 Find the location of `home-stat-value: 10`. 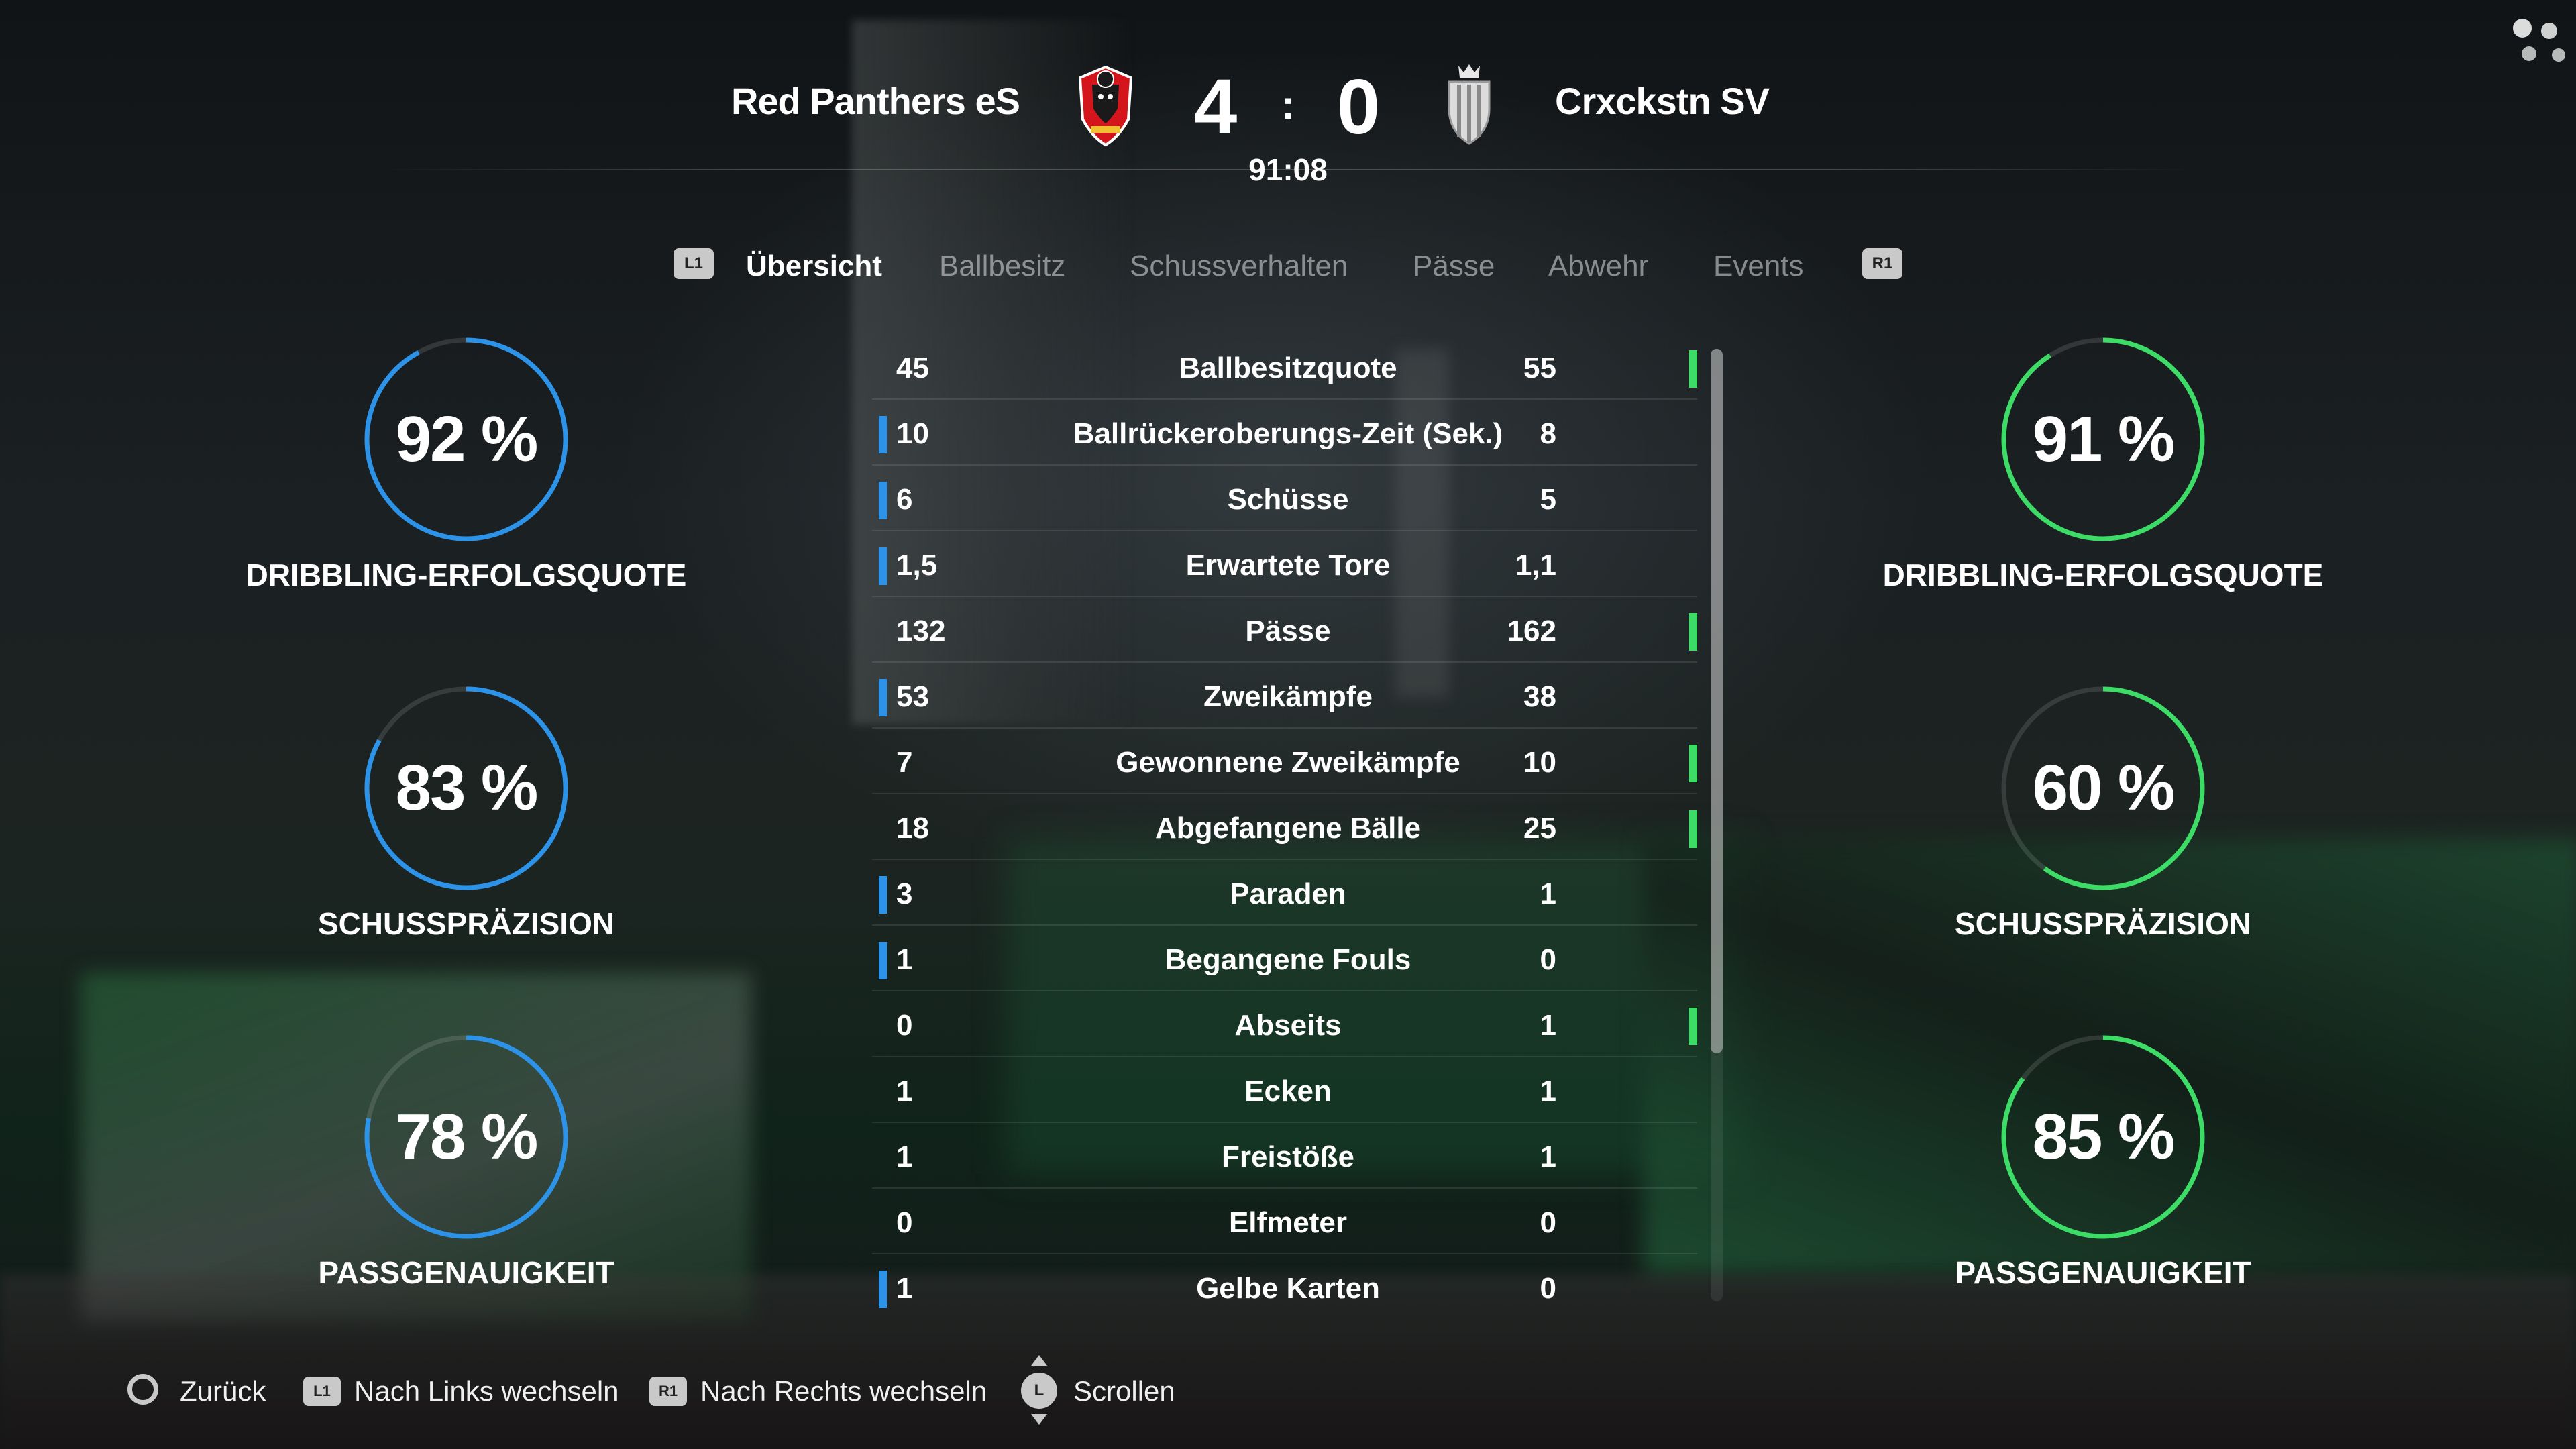

home-stat-value: 10 is located at coordinates (912, 433).